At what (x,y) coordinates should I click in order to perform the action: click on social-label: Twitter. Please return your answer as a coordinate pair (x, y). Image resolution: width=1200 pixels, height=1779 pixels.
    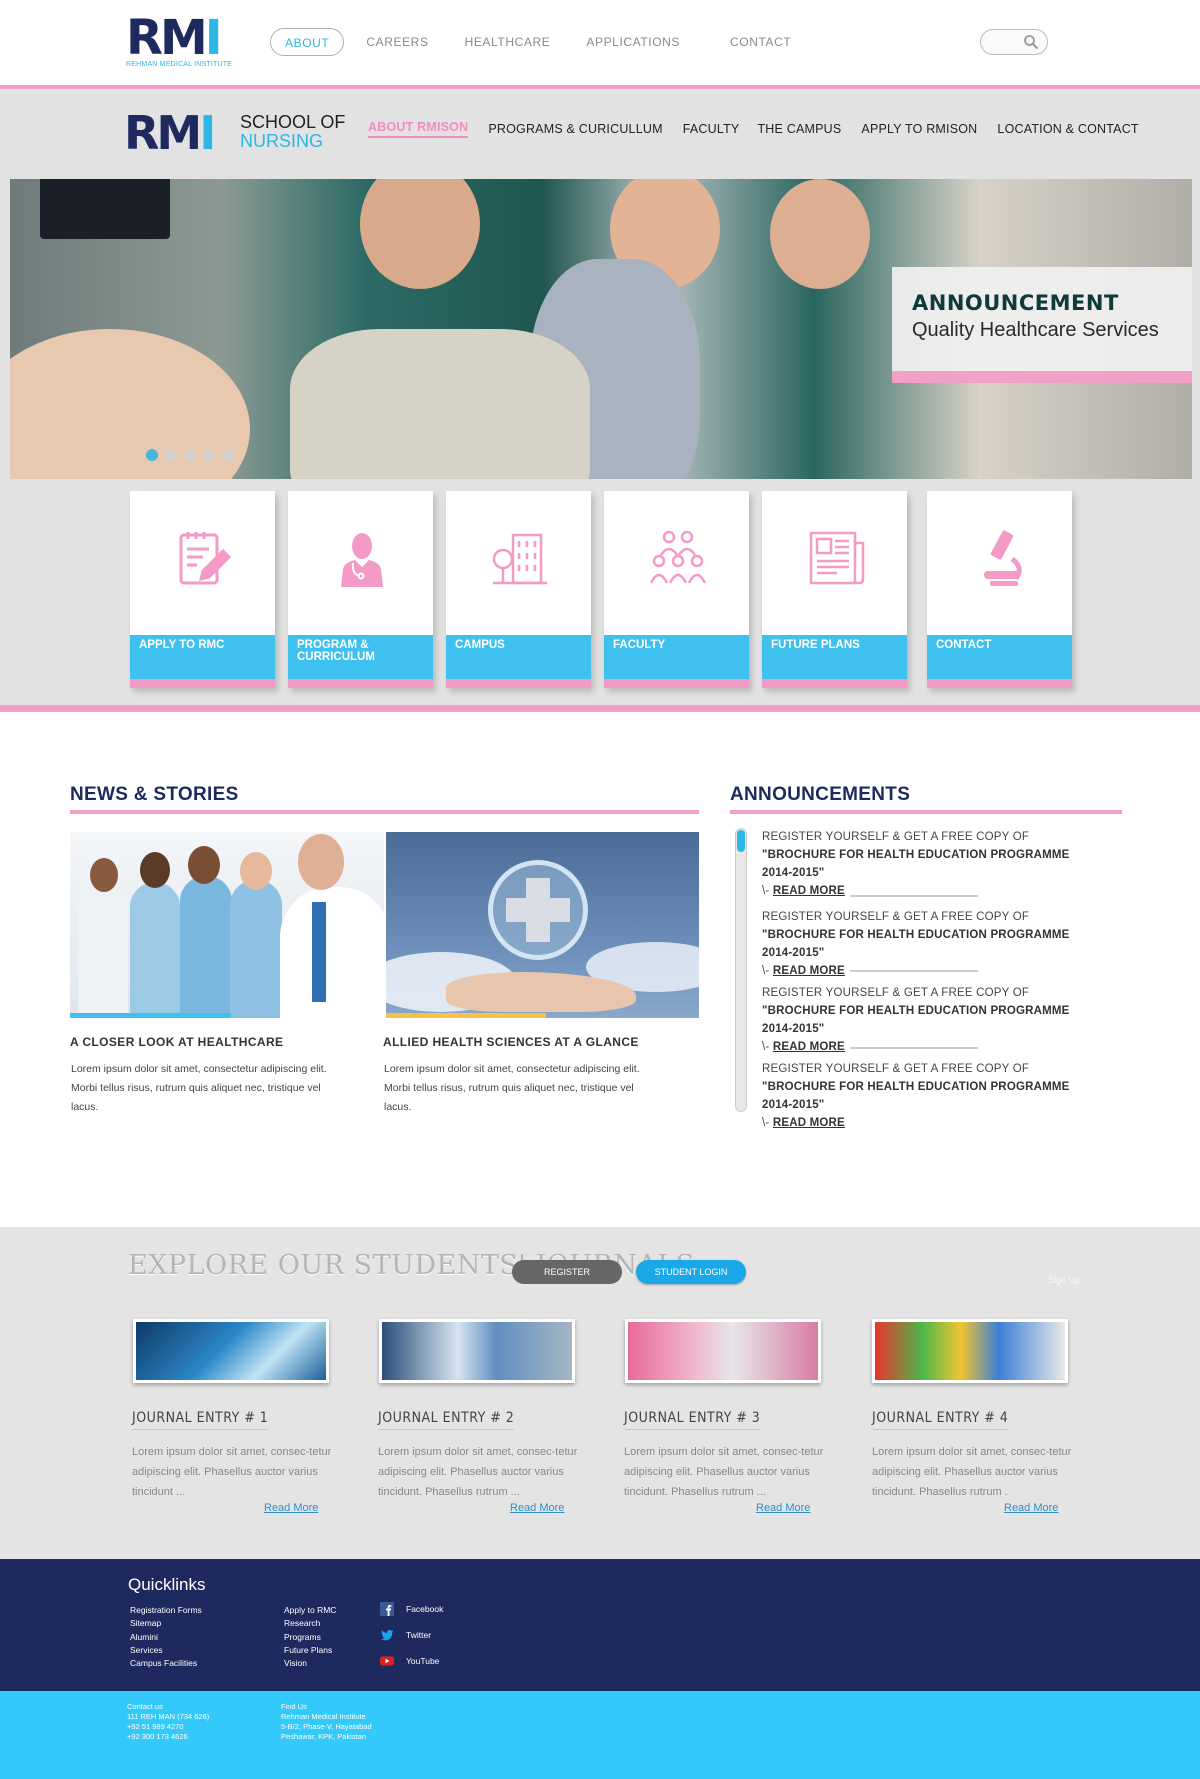
    Looking at the image, I should click on (419, 1635).